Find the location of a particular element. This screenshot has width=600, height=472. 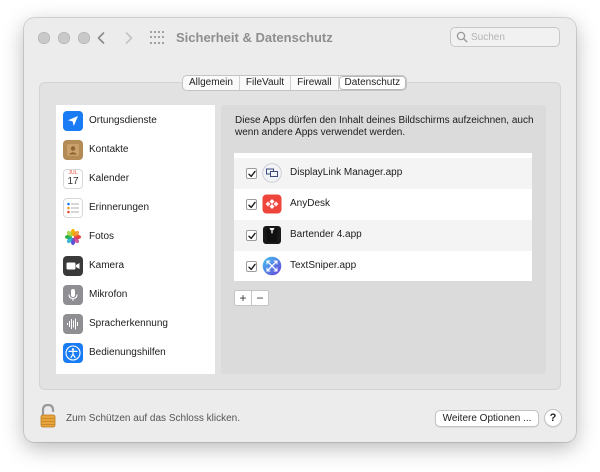

close-window-button is located at coordinates (44, 38).